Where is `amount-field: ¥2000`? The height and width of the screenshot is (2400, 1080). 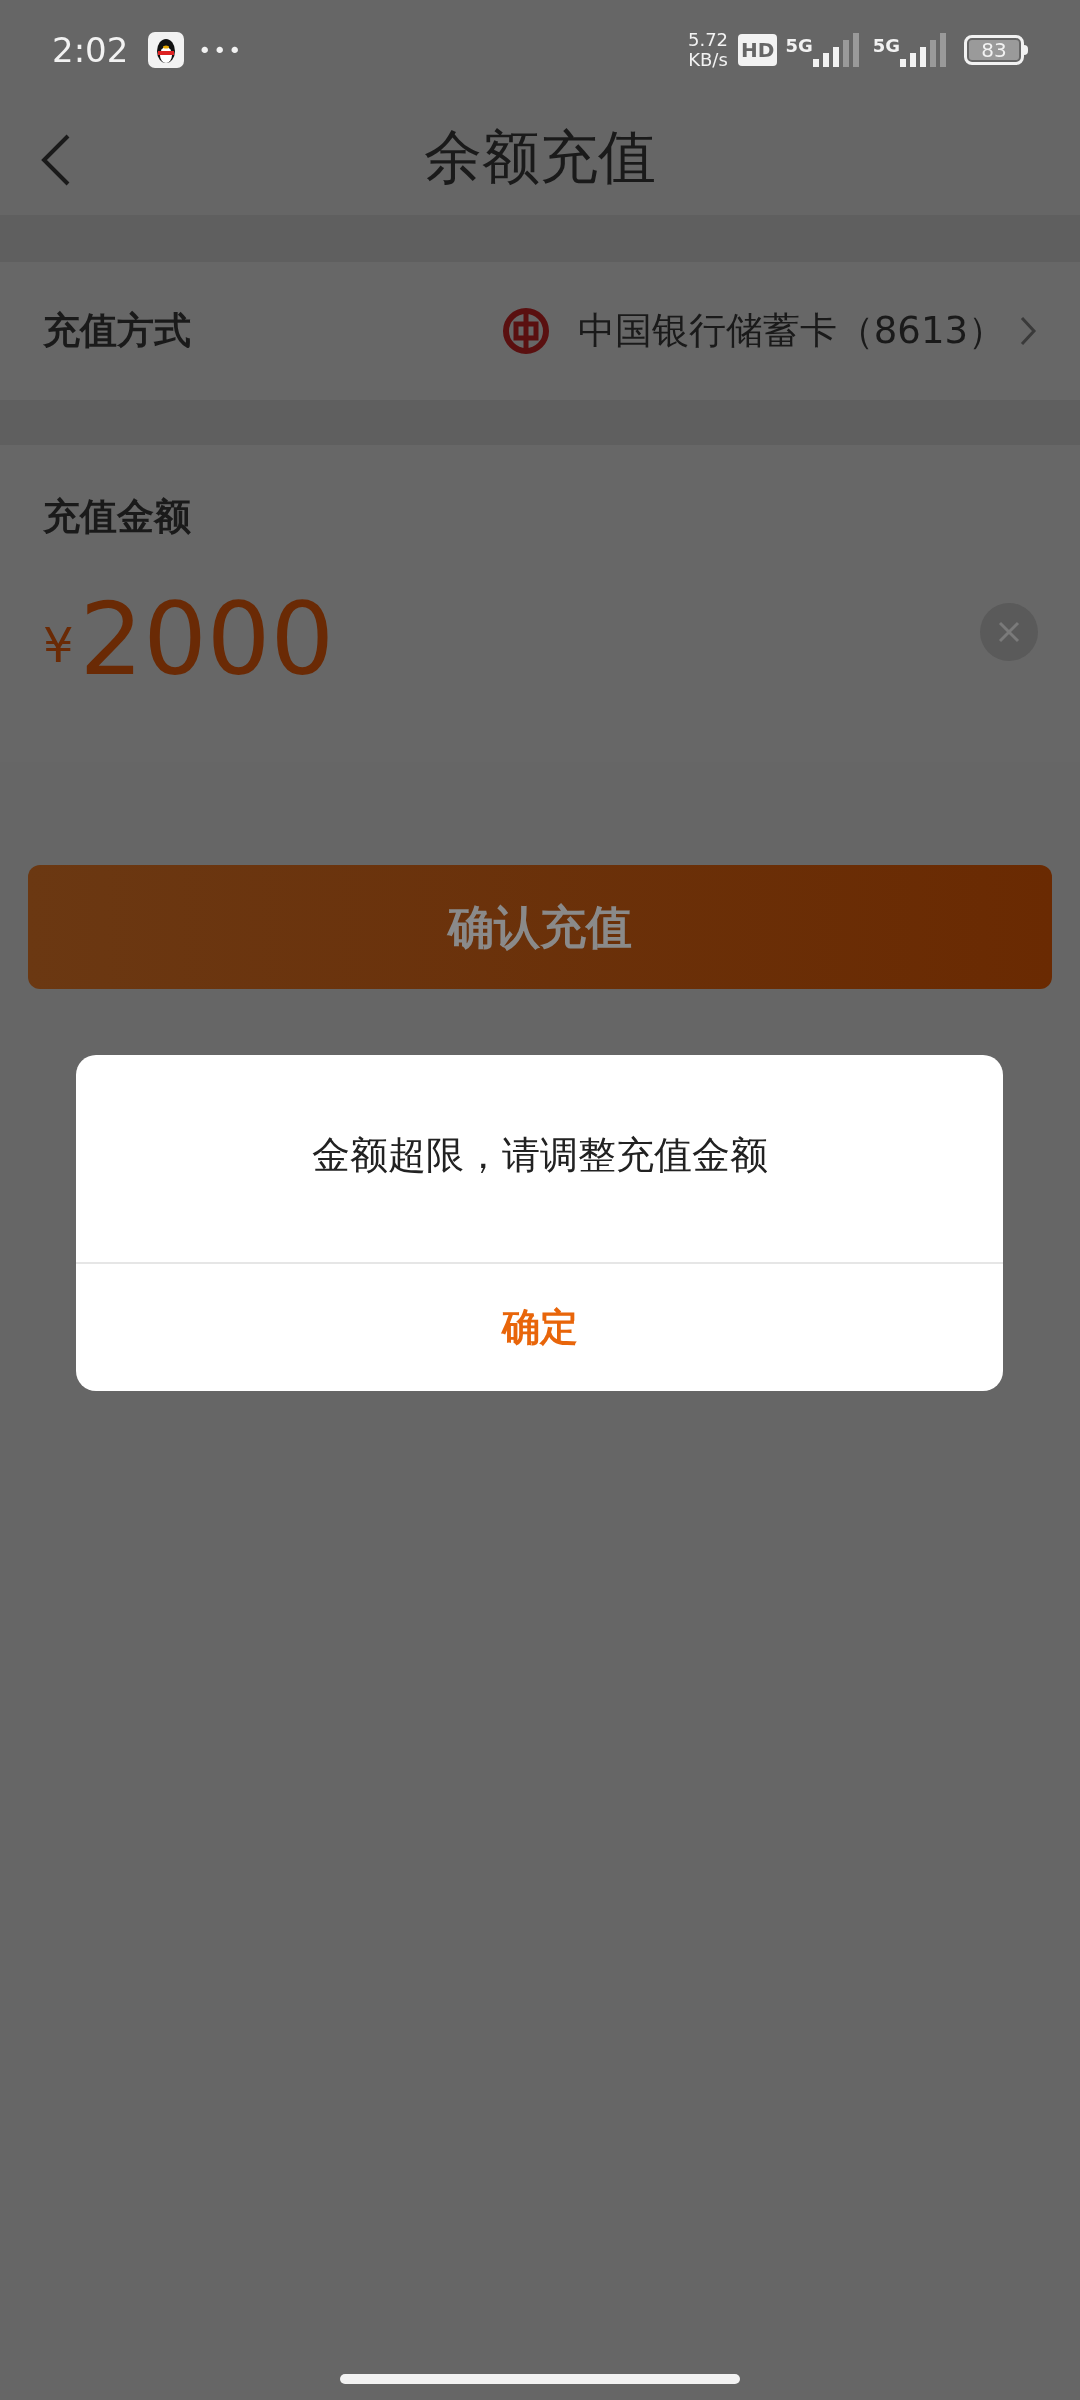
amount-field: ¥2000 is located at coordinates (540, 639).